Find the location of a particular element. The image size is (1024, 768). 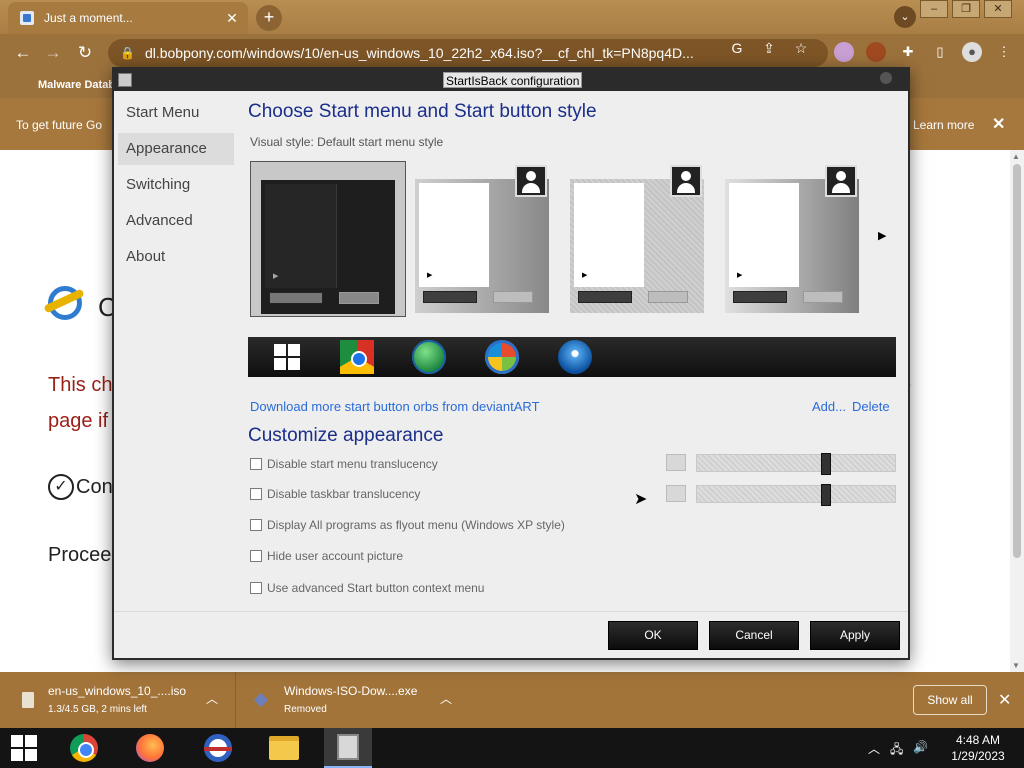

ok-button: OK is located at coordinates (653, 635).